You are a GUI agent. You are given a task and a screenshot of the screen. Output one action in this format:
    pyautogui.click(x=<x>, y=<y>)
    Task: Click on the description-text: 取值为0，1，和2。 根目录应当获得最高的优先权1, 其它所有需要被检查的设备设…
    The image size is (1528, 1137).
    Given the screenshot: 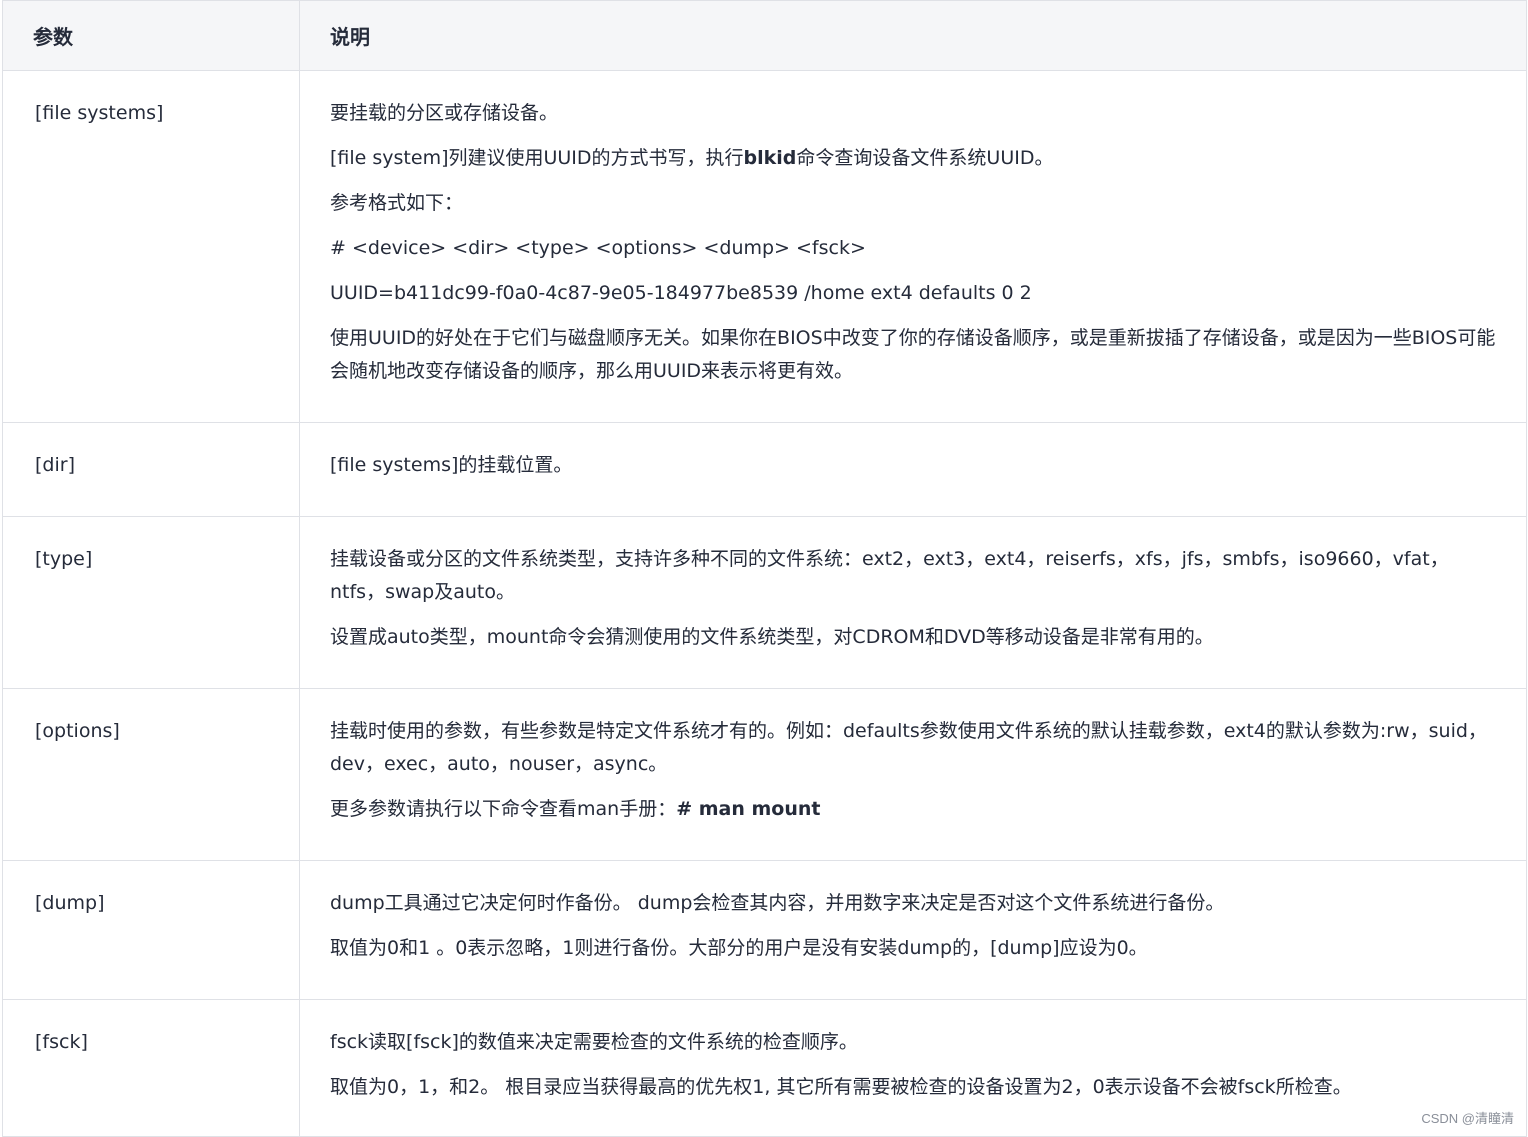 What is the action you would take?
    pyautogui.click(x=841, y=1087)
    